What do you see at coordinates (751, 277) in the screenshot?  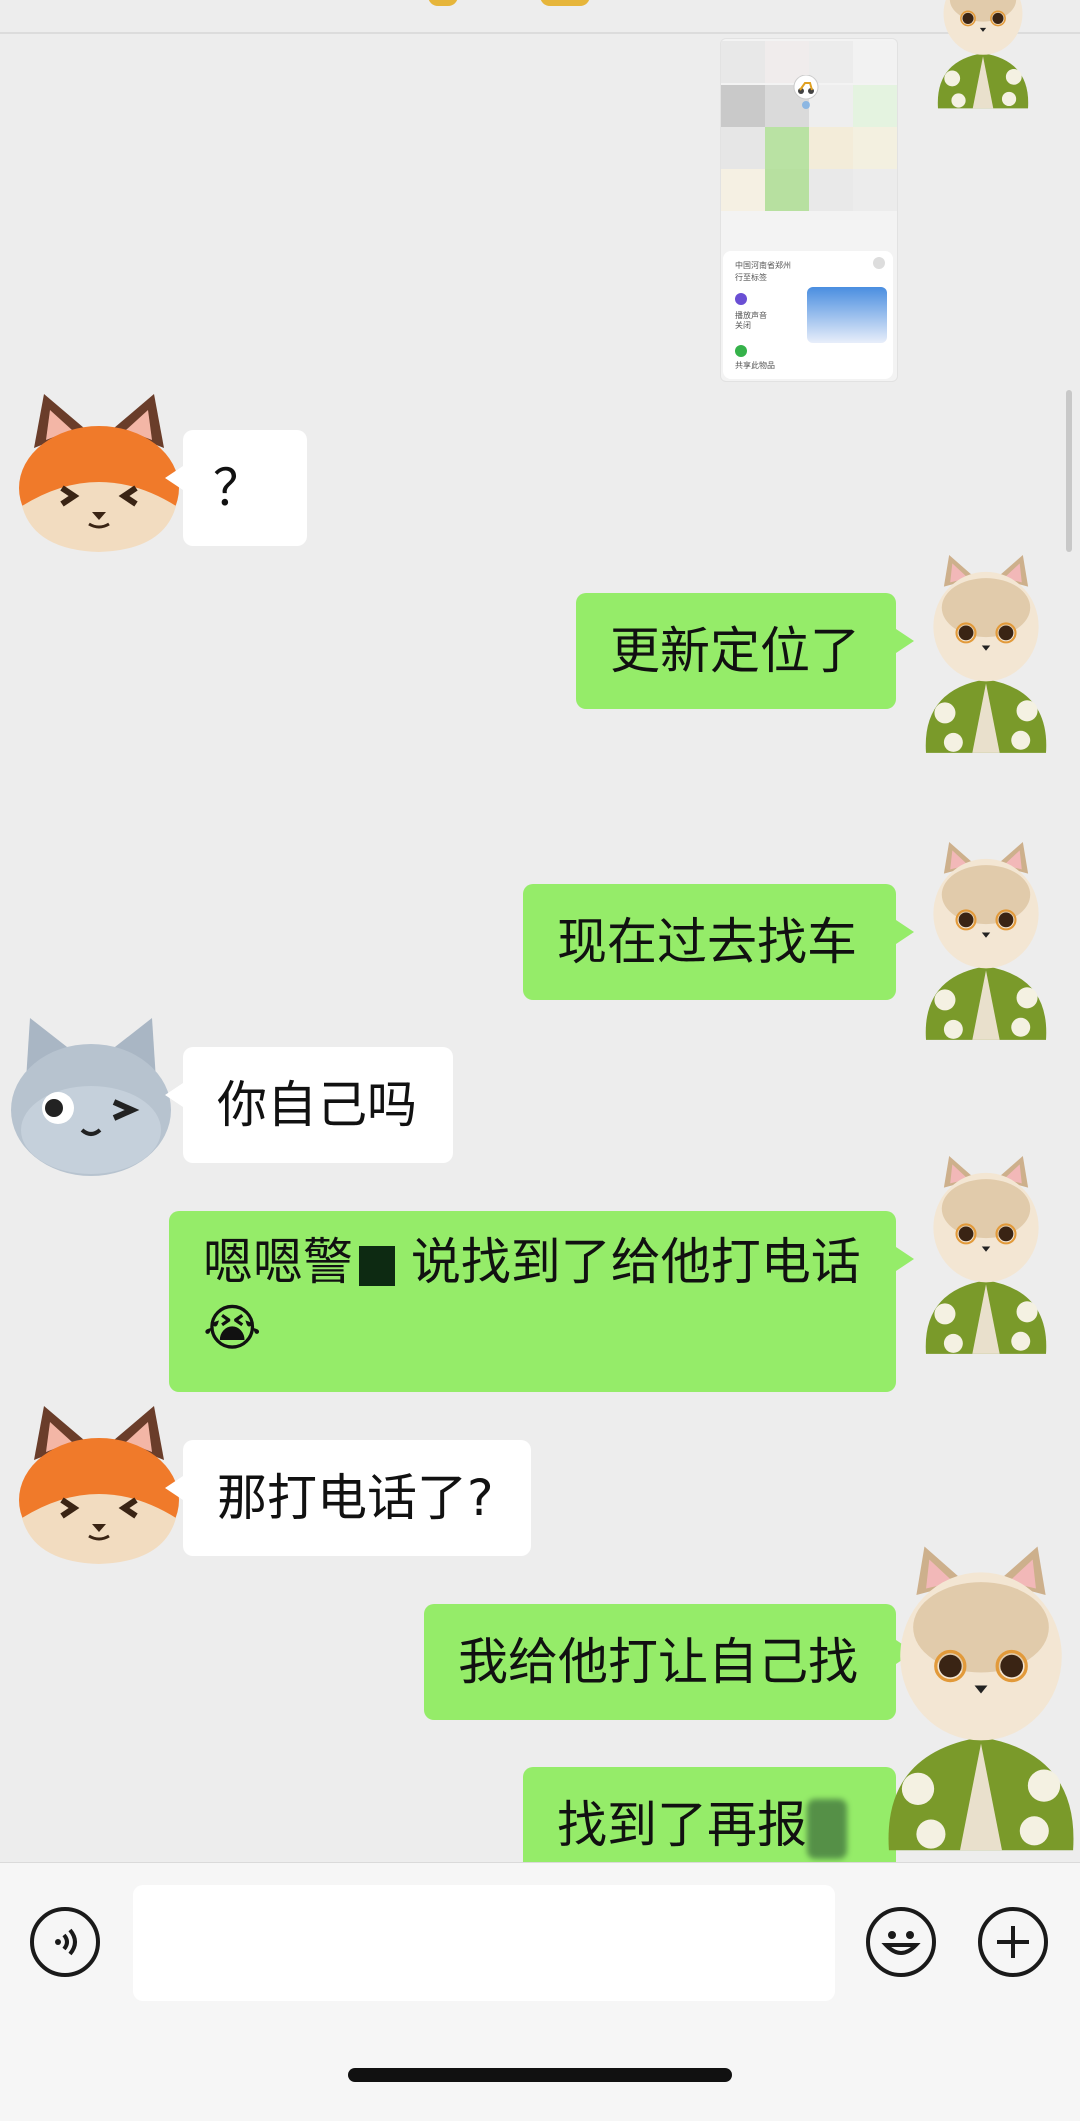 I see `panel-line2: 行至标签` at bounding box center [751, 277].